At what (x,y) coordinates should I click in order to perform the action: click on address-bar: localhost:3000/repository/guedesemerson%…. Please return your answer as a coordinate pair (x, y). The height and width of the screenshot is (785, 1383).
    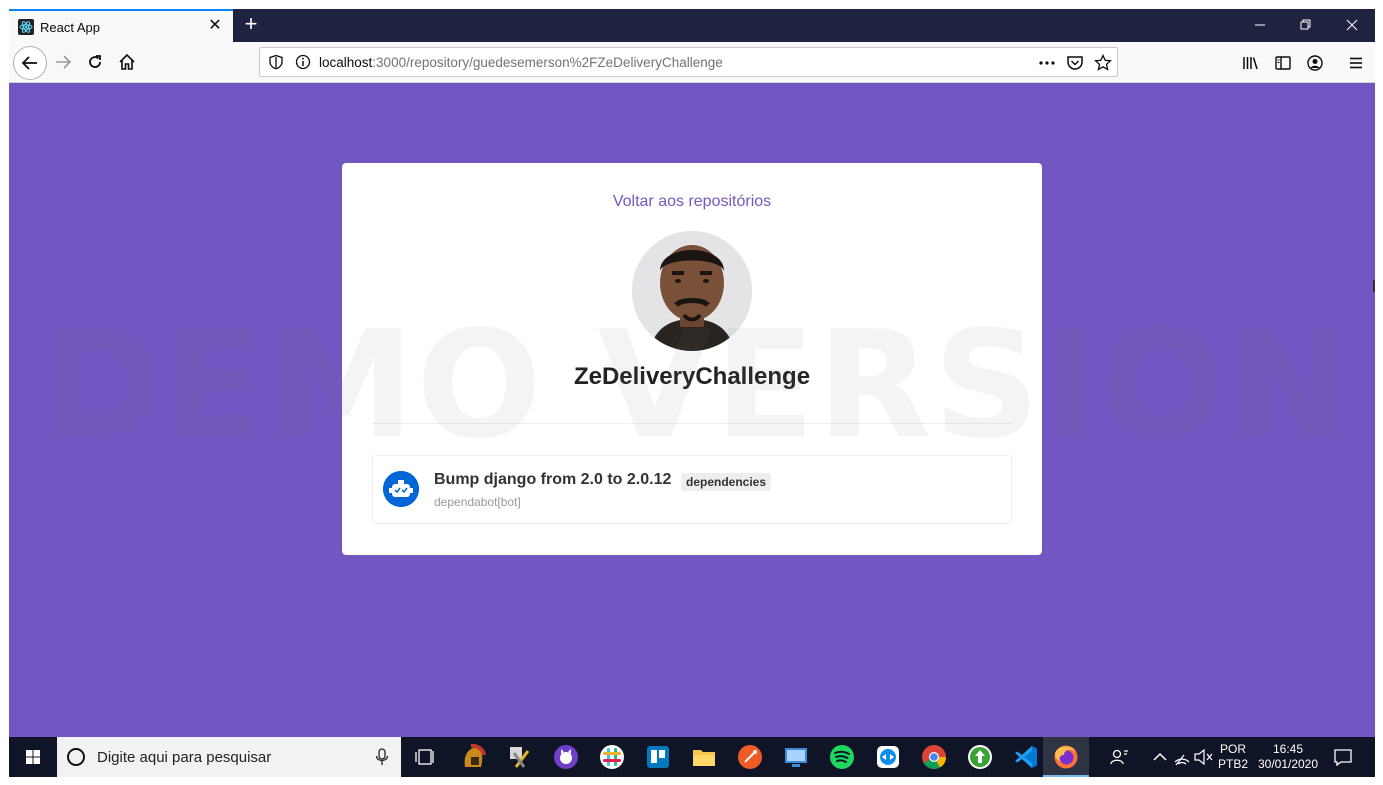
    Looking at the image, I should click on (688, 62).